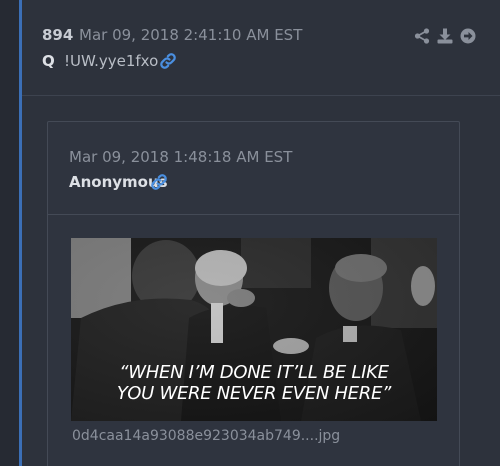 The width and height of the screenshot is (500, 466). What do you see at coordinates (48, 61) in the screenshot?
I see `post-author: Q` at bounding box center [48, 61].